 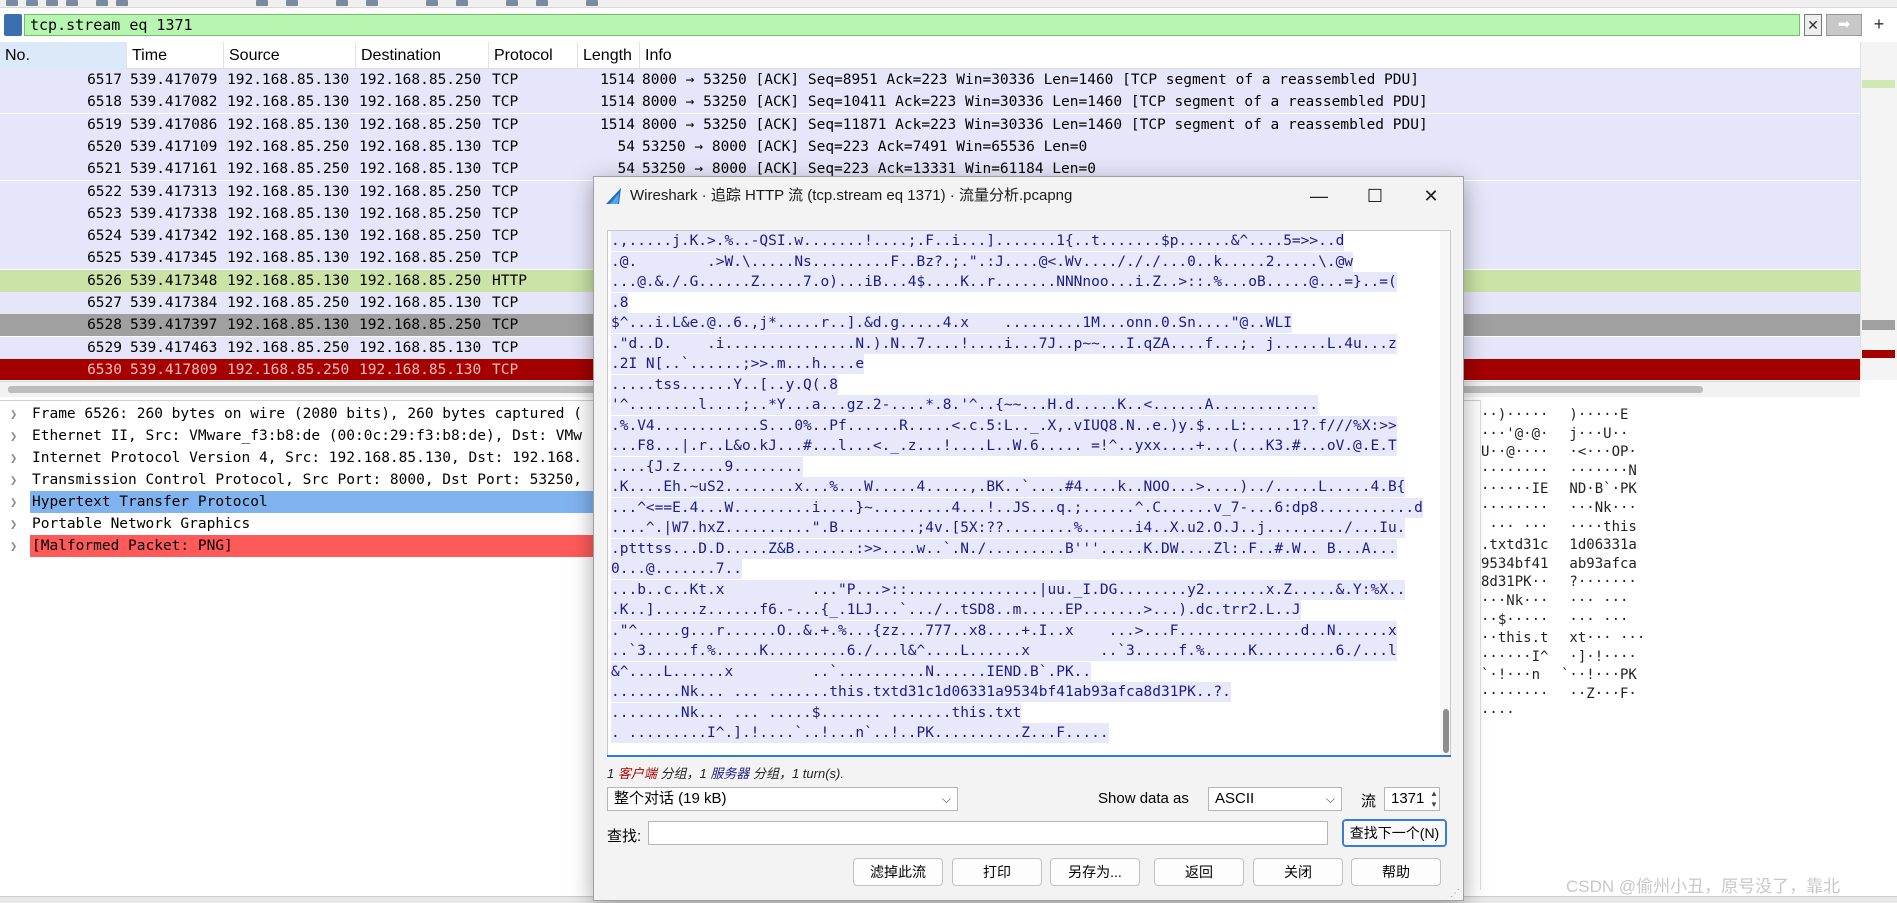 What do you see at coordinates (617, 80) in the screenshot?
I see `packet-cell-len: 1514` at bounding box center [617, 80].